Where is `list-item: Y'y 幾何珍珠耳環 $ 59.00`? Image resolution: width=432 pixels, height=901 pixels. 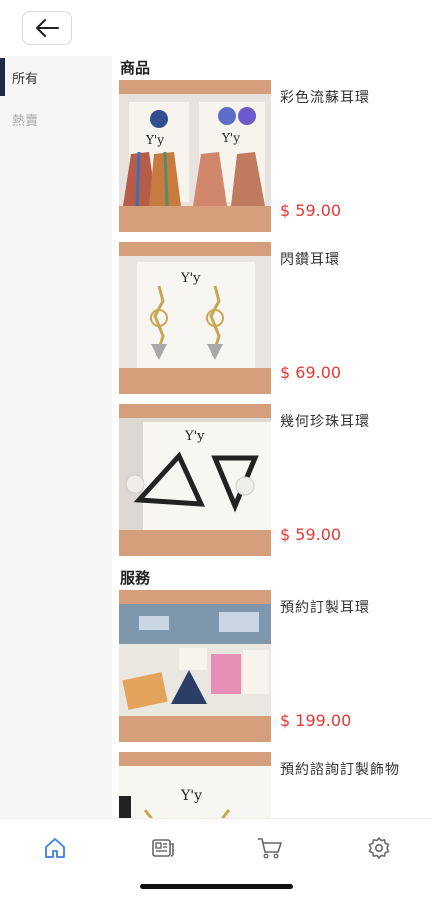 list-item: Y'y 幾何珍珠耳環 $ 59.00 is located at coordinates (269, 480).